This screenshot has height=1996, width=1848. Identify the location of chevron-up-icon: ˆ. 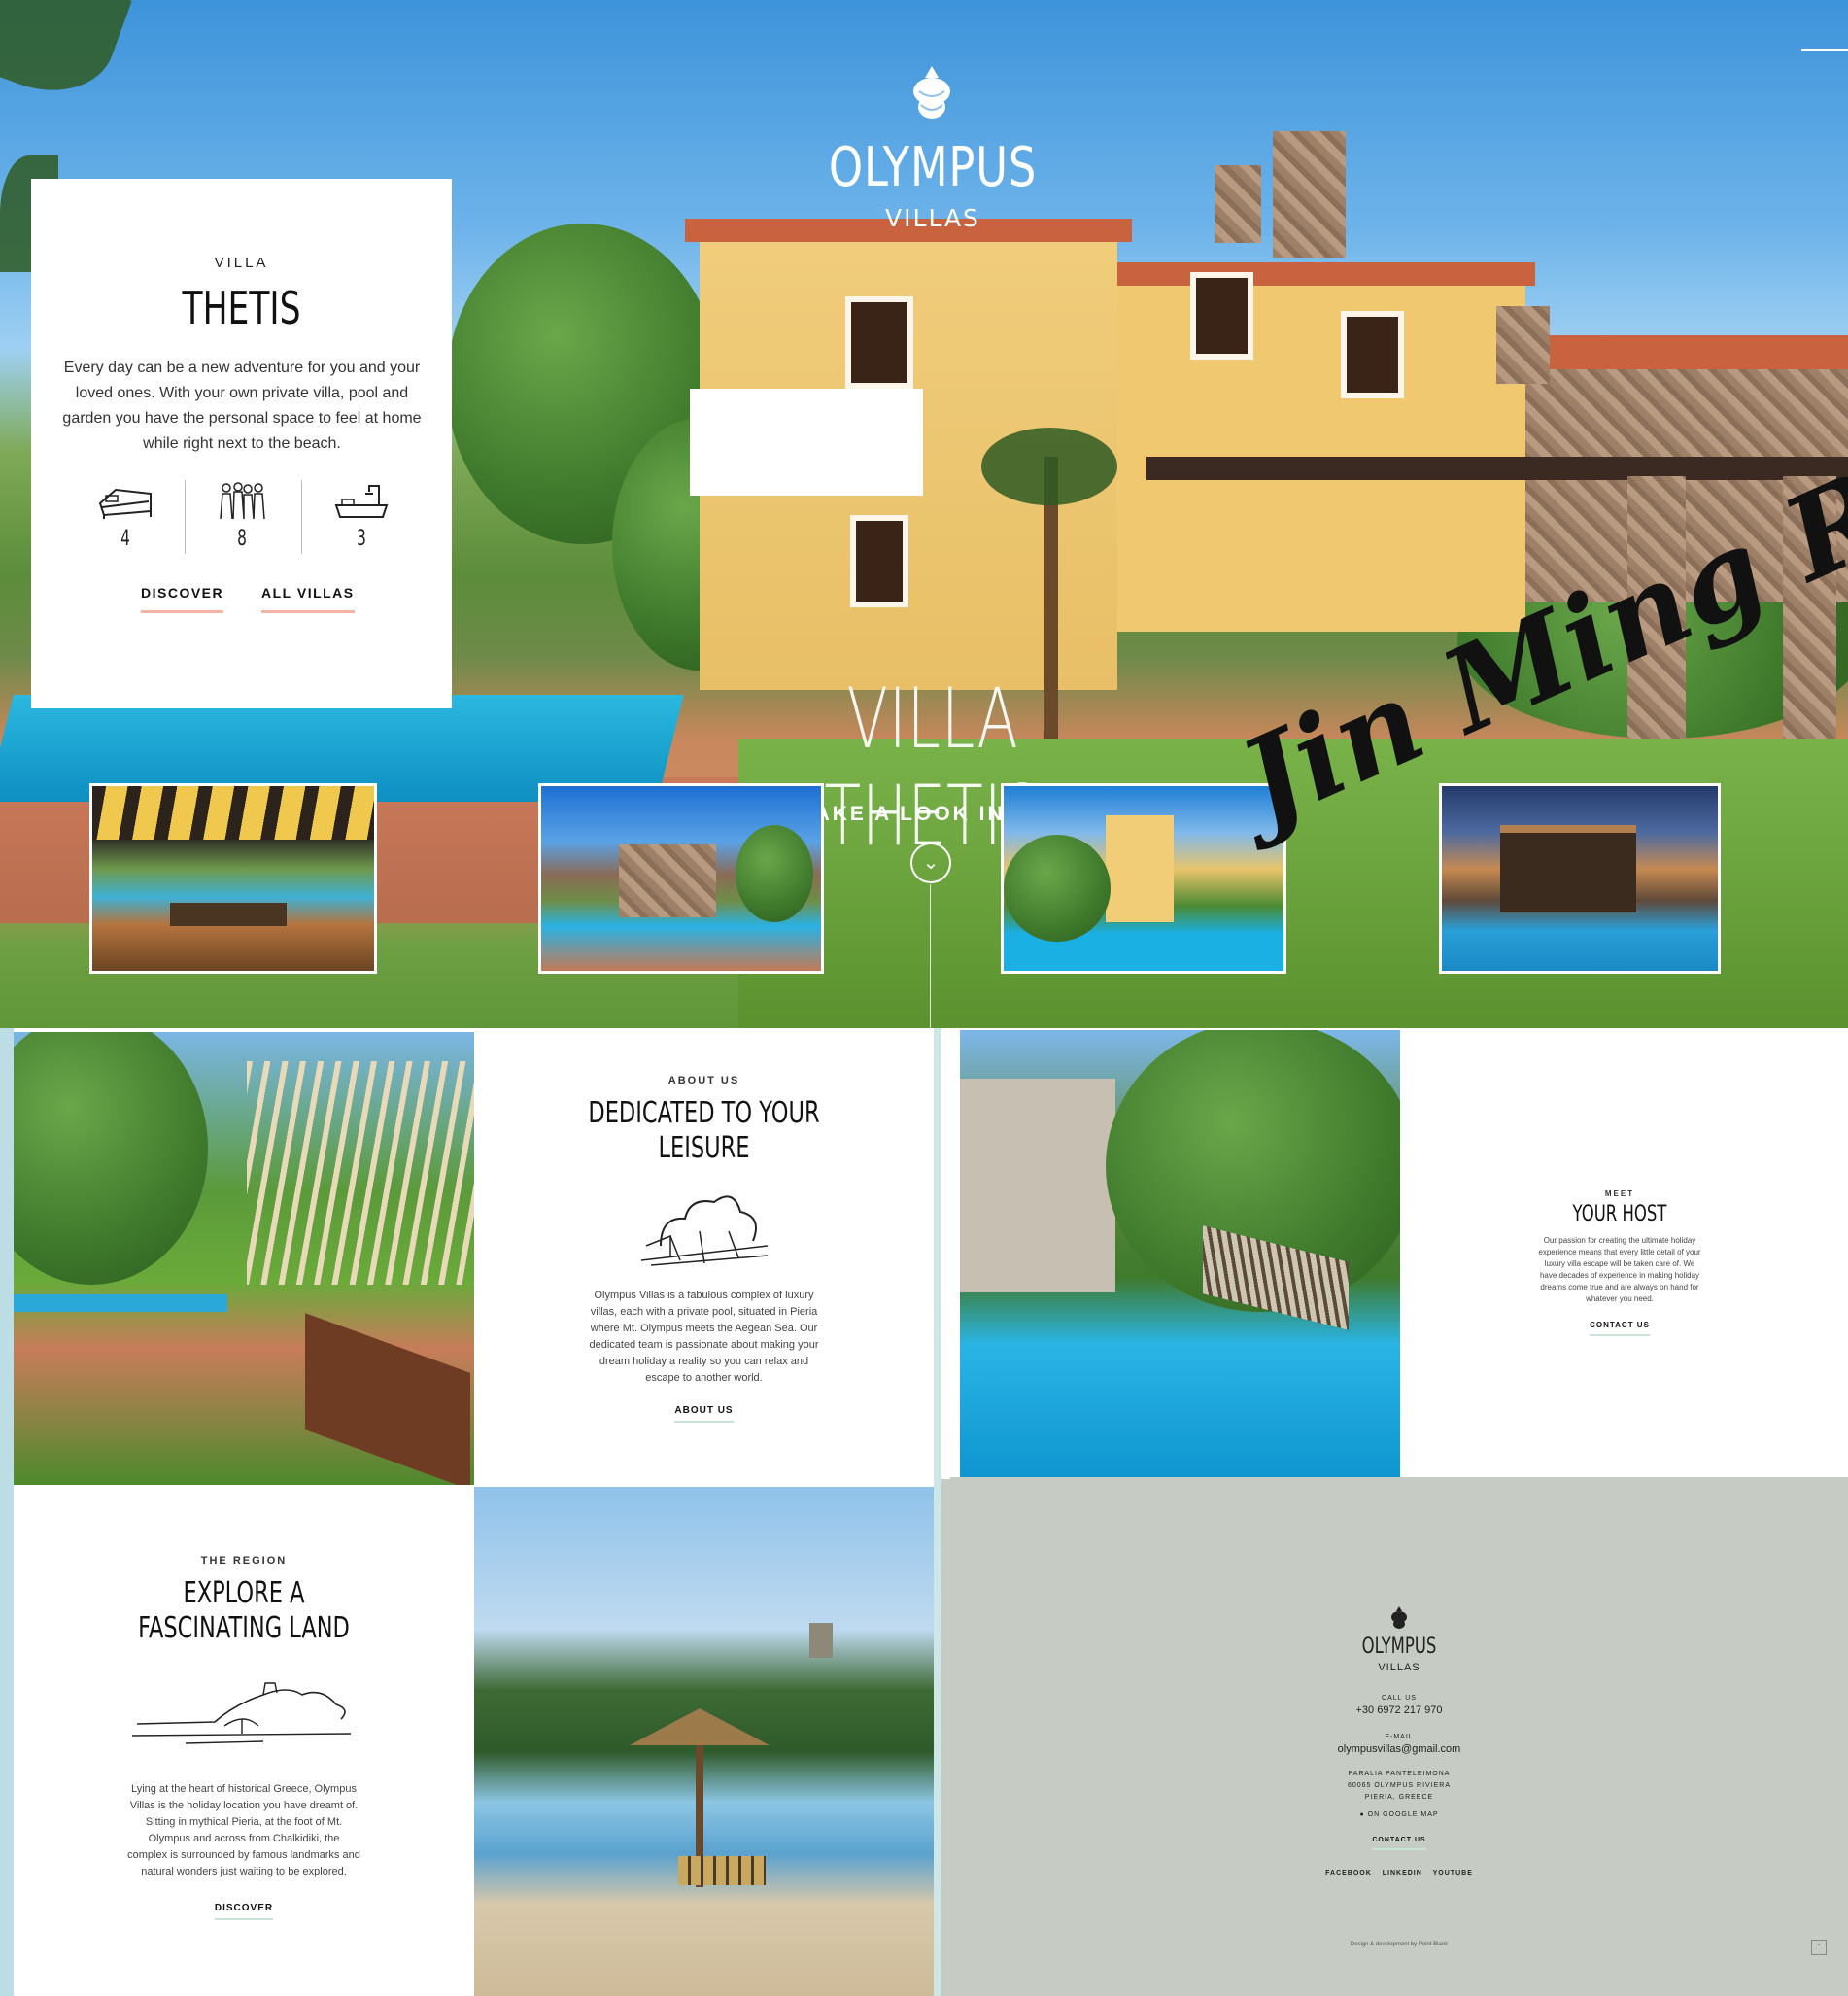
(1819, 1948).